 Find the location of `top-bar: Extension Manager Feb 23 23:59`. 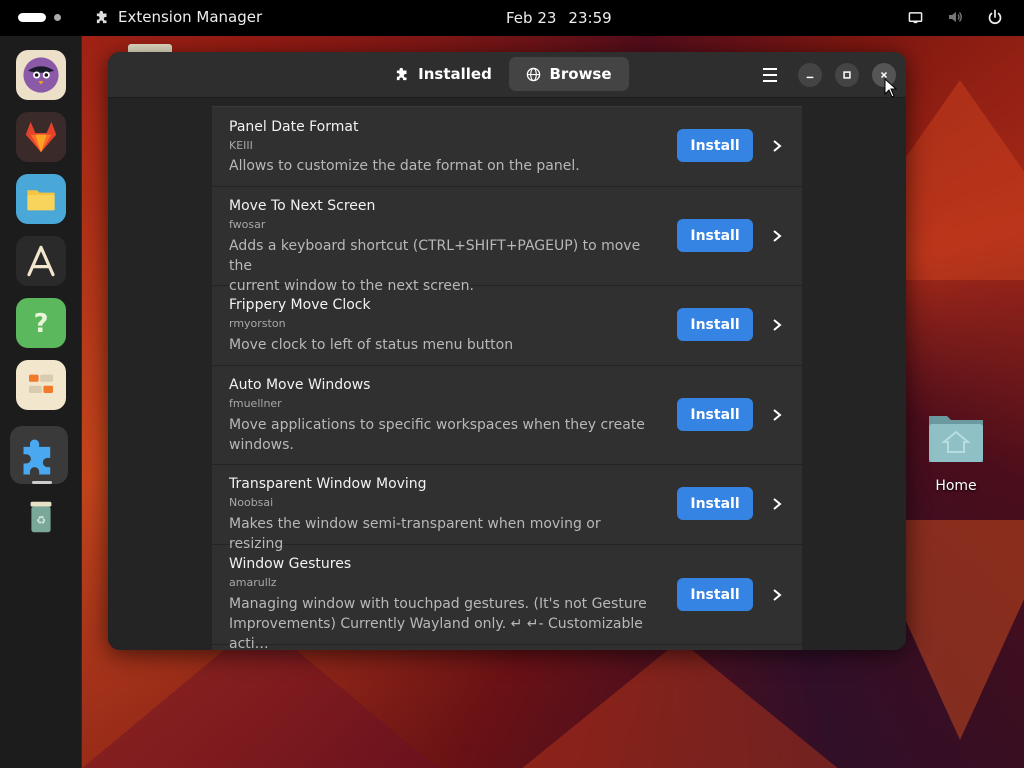

top-bar: Extension Manager Feb 23 23:59 is located at coordinates (512, 18).